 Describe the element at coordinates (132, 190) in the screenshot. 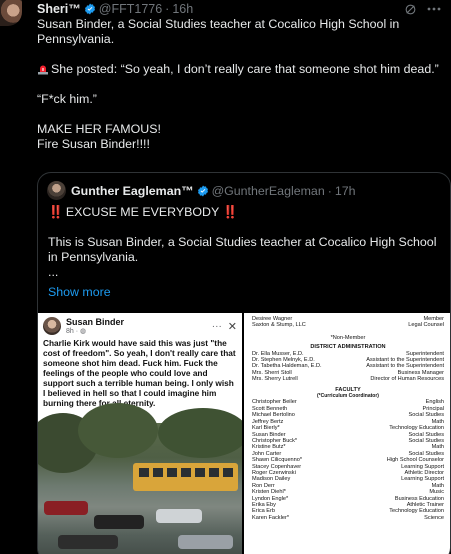

I see `quoted-author-name: Gunther Eagleman™` at that location.